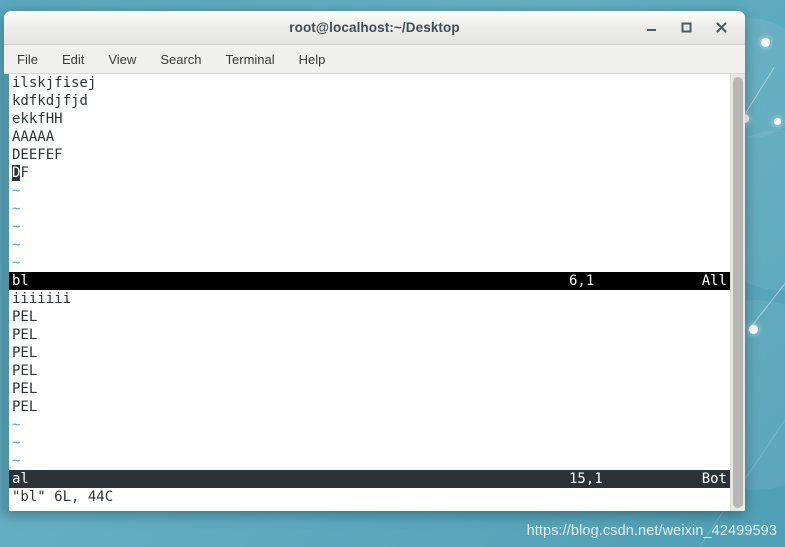  I want to click on scrollbar-thumb, so click(738, 292).